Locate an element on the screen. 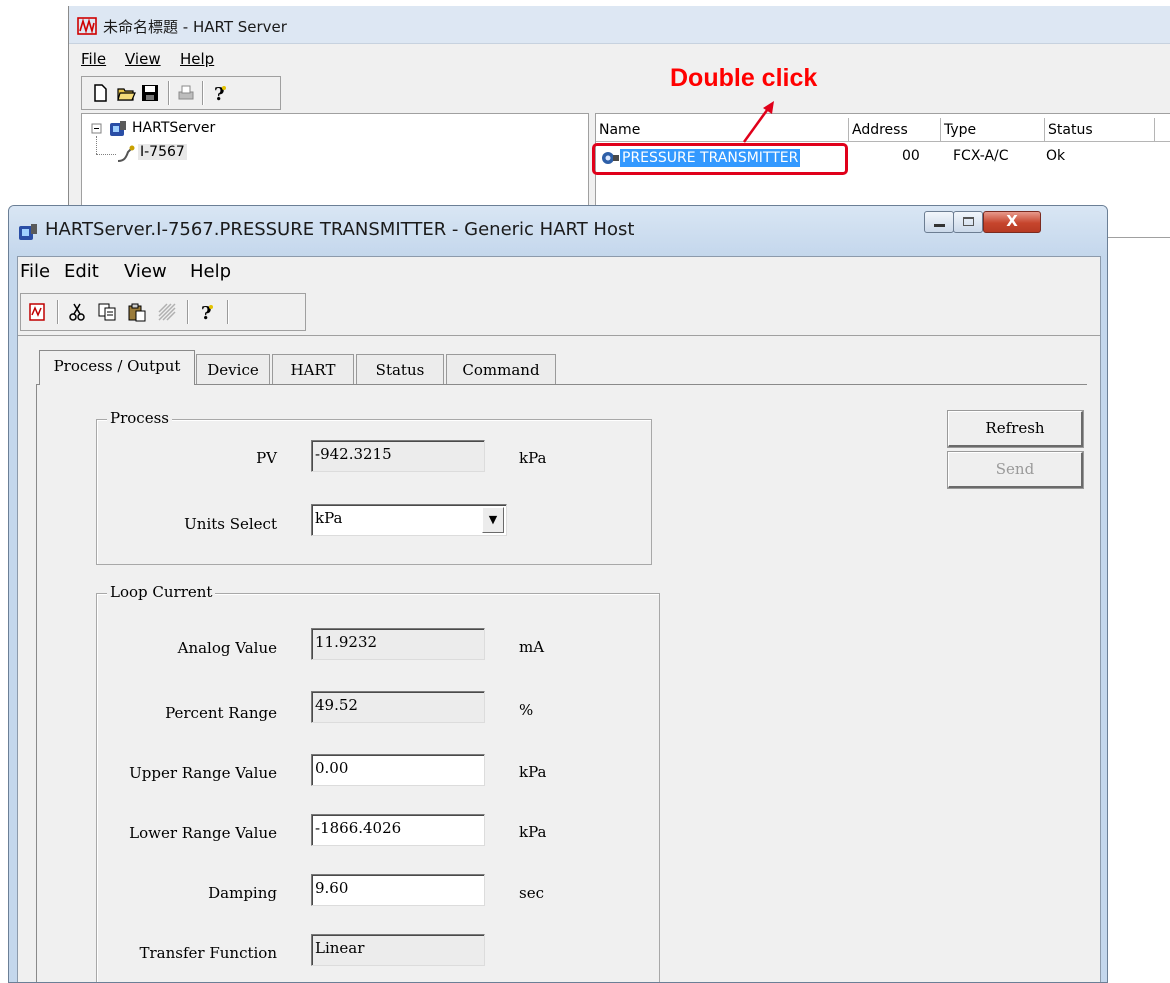 This screenshot has width=1170, height=983. row-type: FCX-A/C is located at coordinates (981, 156).